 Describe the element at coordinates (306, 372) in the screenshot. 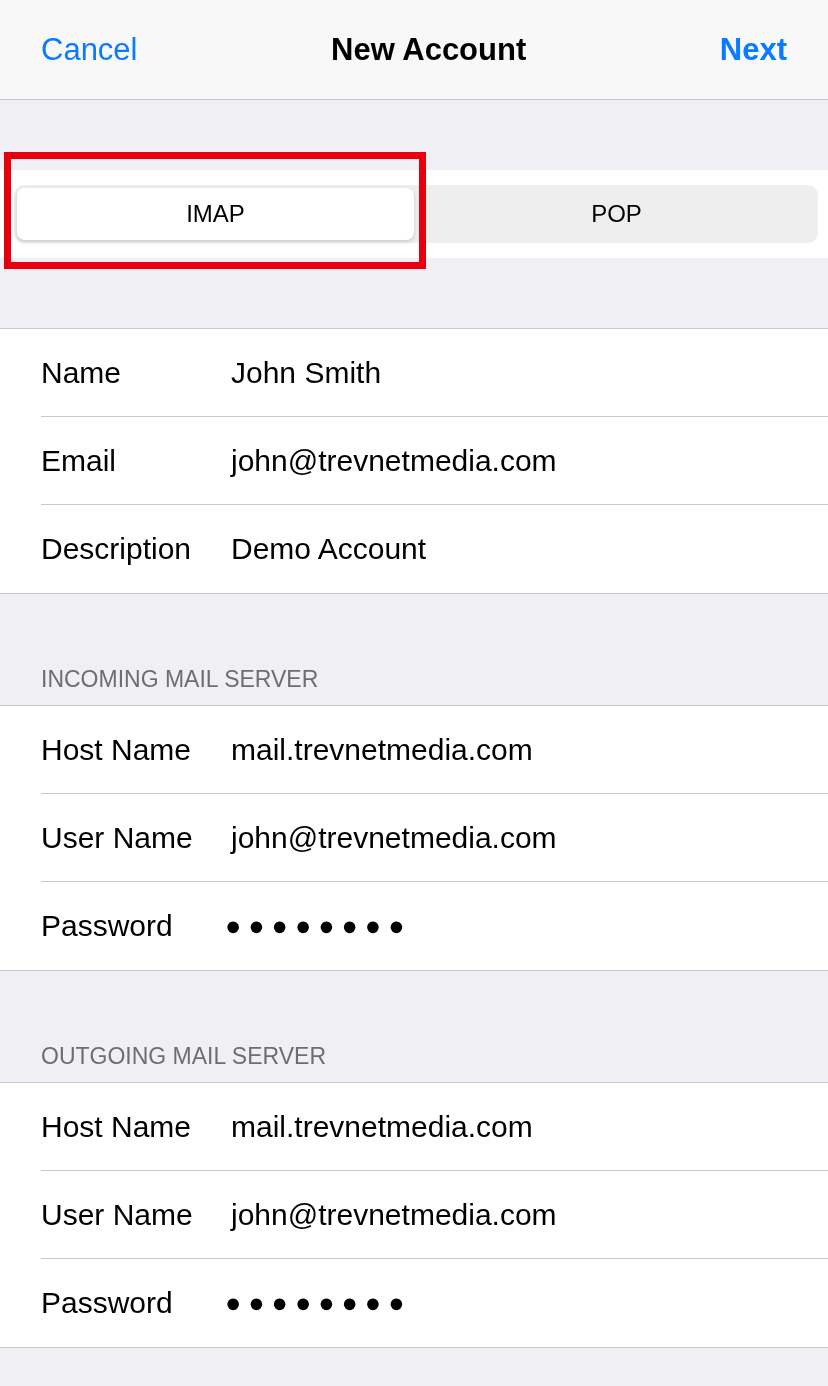

I see `text-field: John Smith` at that location.